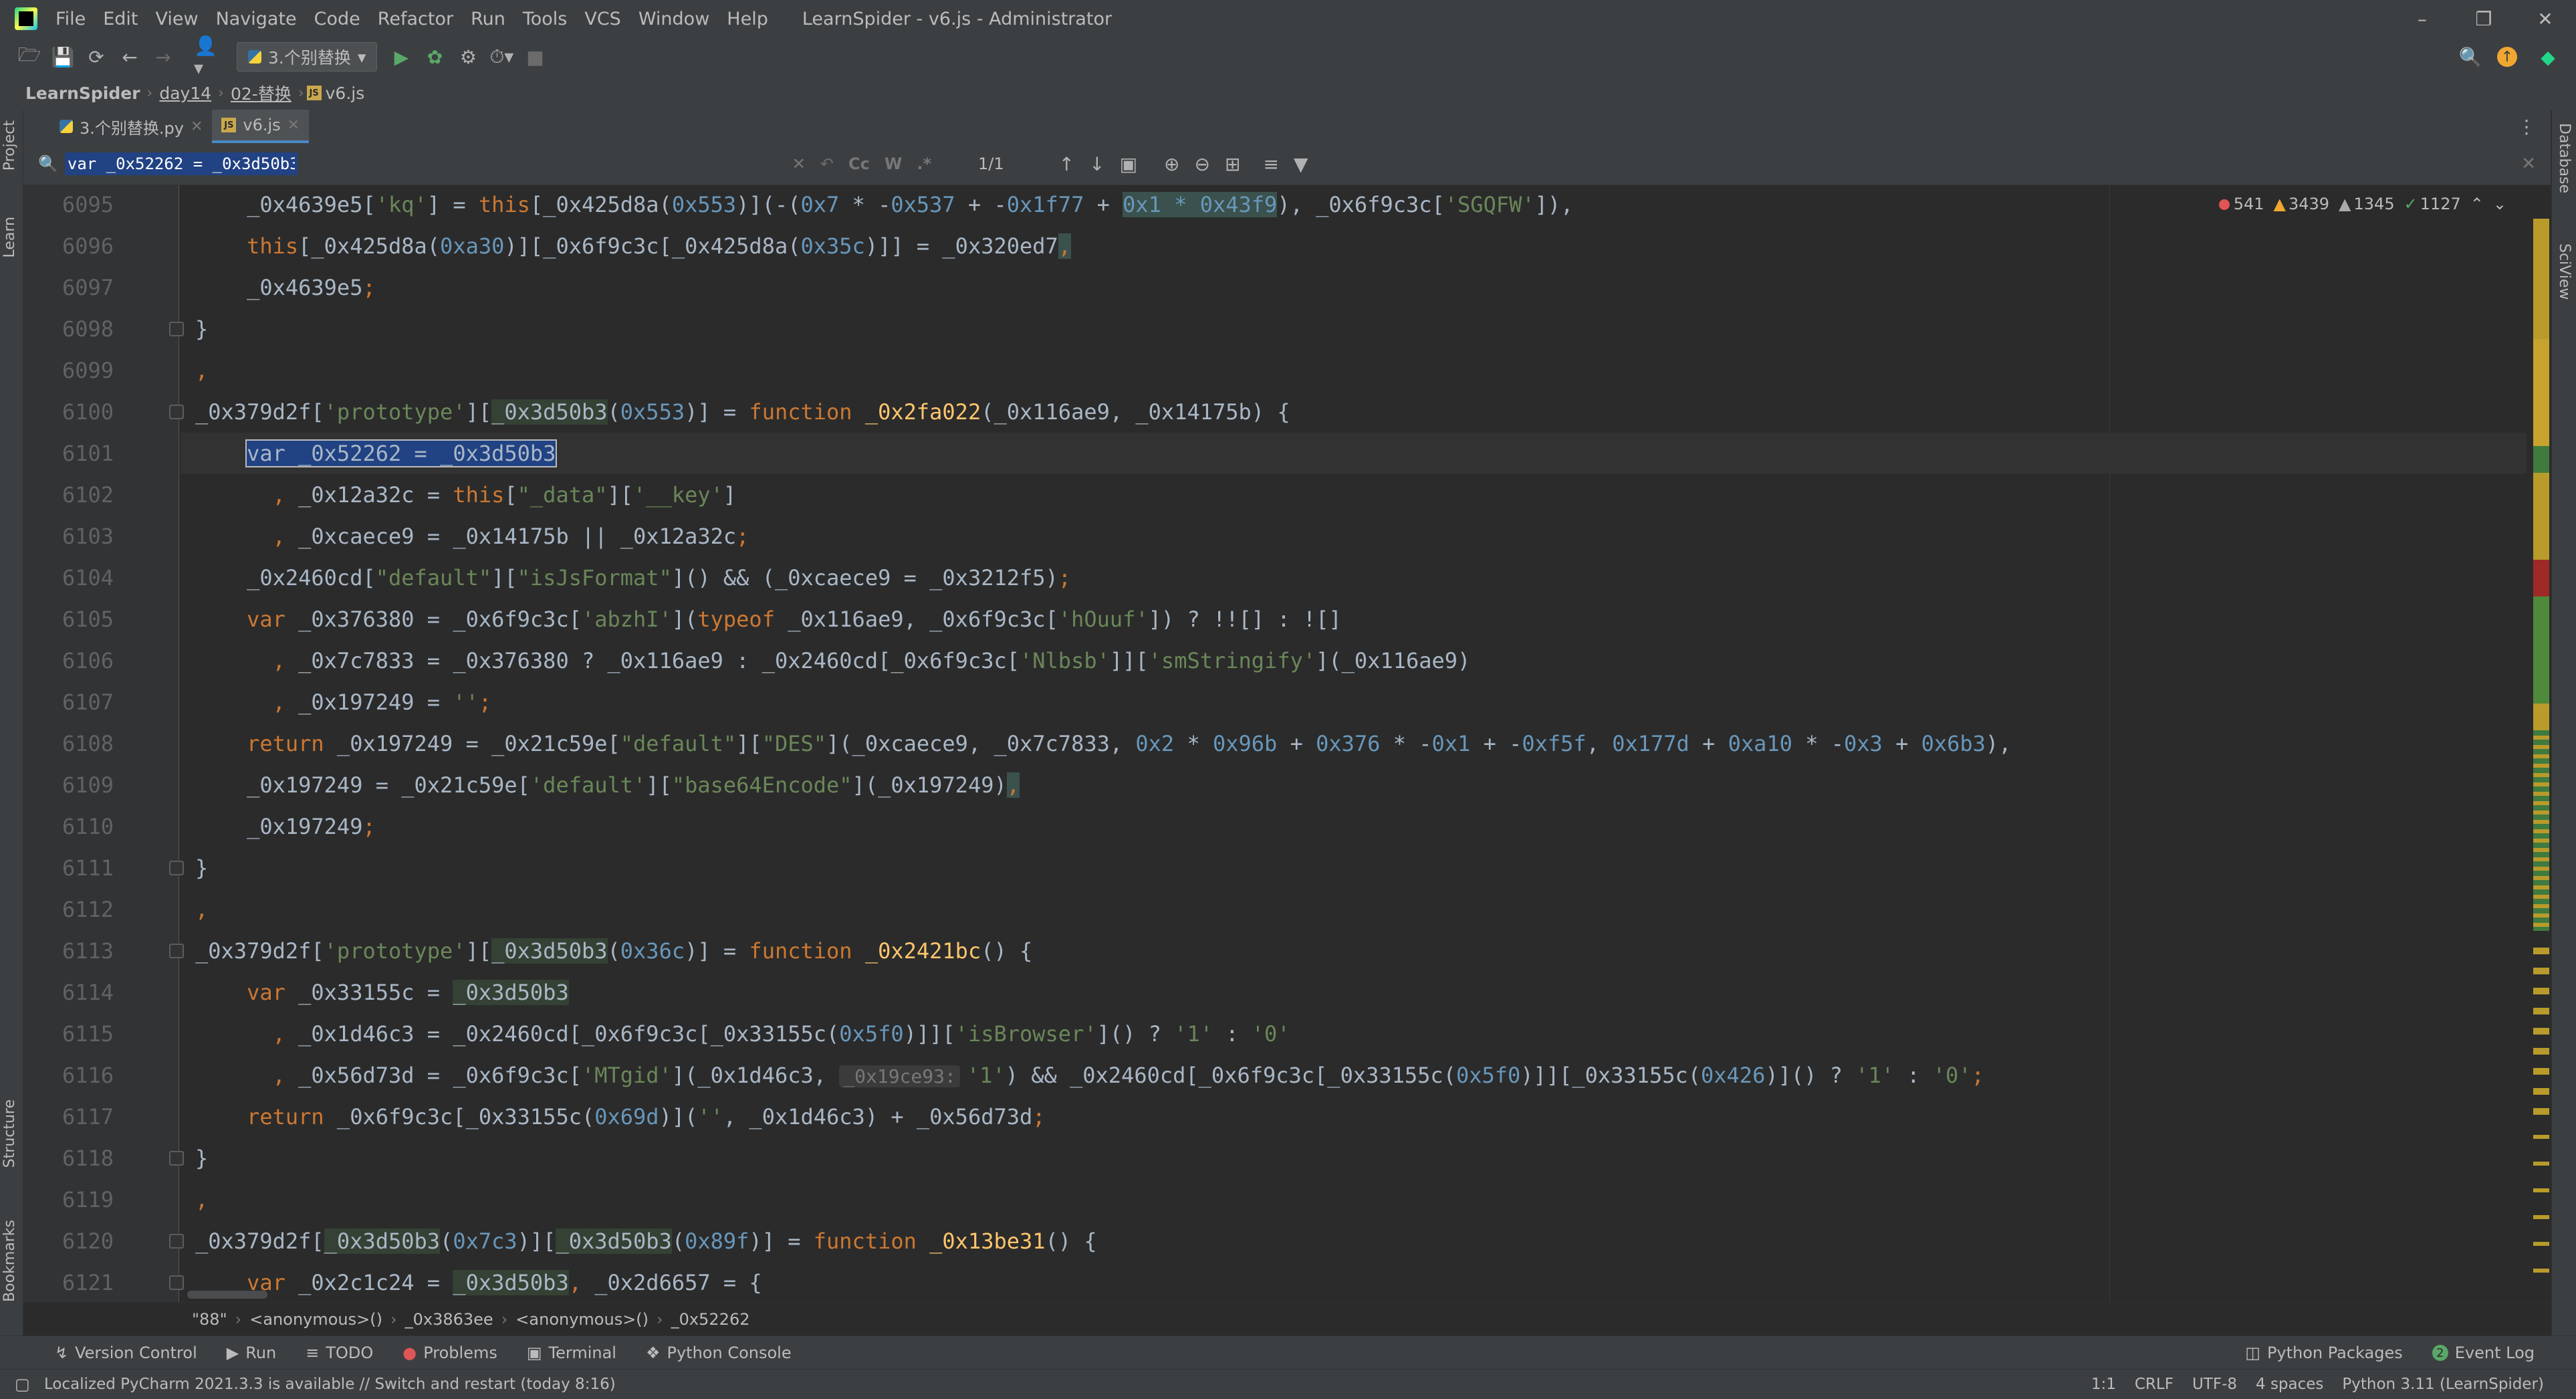  What do you see at coordinates (197, 126) in the screenshot?
I see `close-tab-icon: ✕` at bounding box center [197, 126].